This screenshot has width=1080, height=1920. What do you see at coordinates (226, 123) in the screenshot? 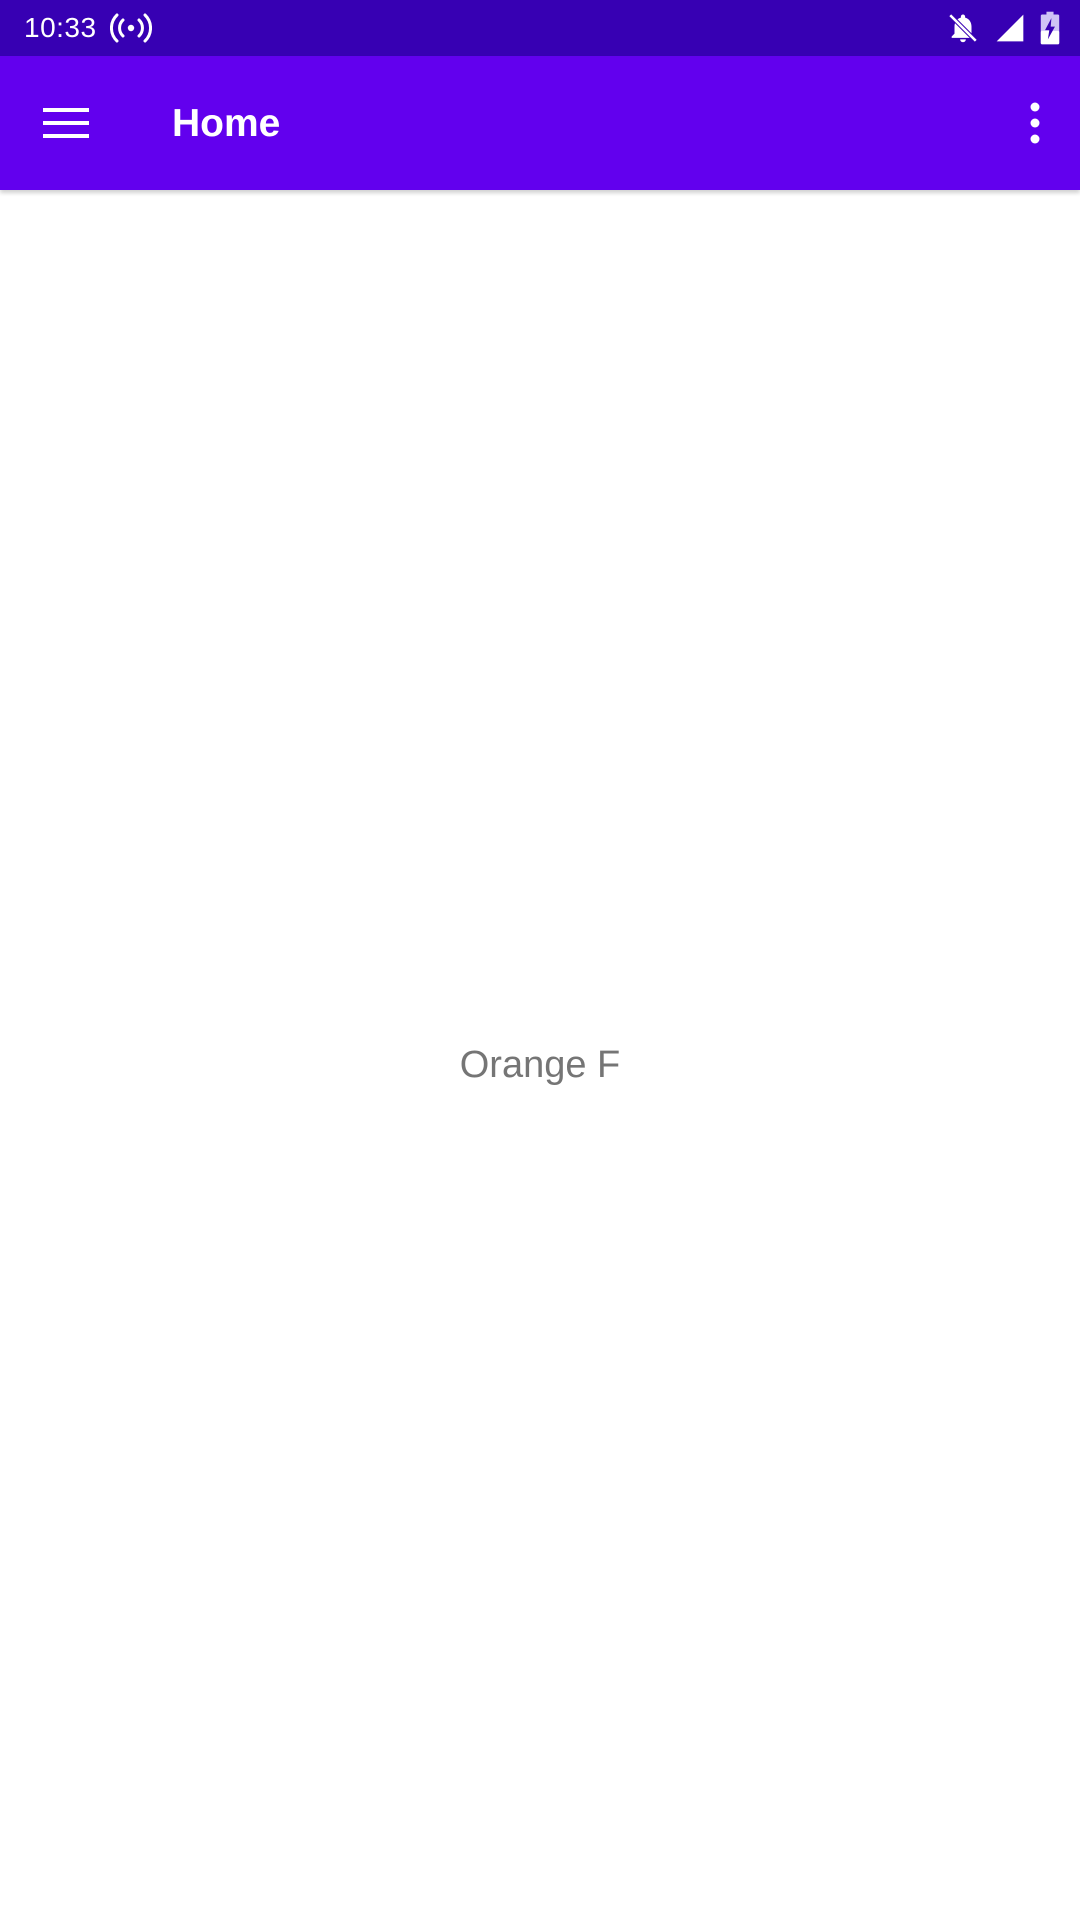
I see `page-title: Home` at bounding box center [226, 123].